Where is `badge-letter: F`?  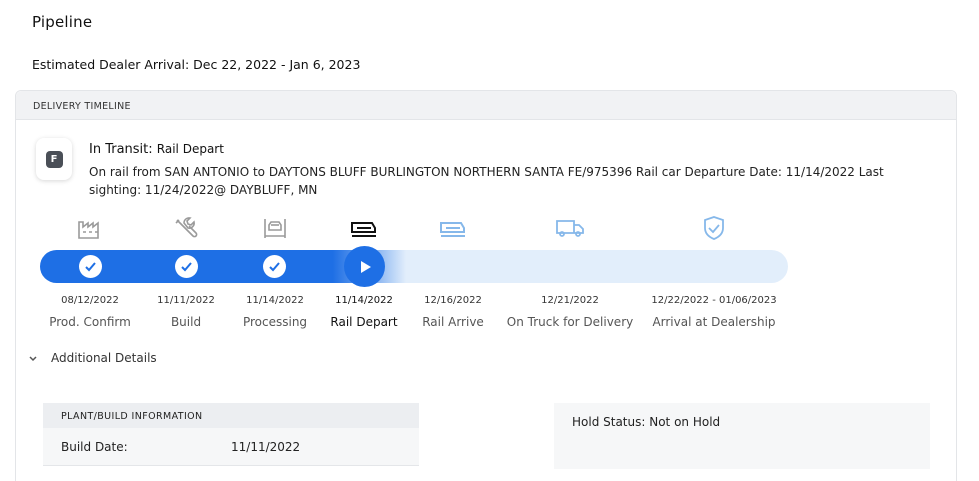 badge-letter: F is located at coordinates (54, 159).